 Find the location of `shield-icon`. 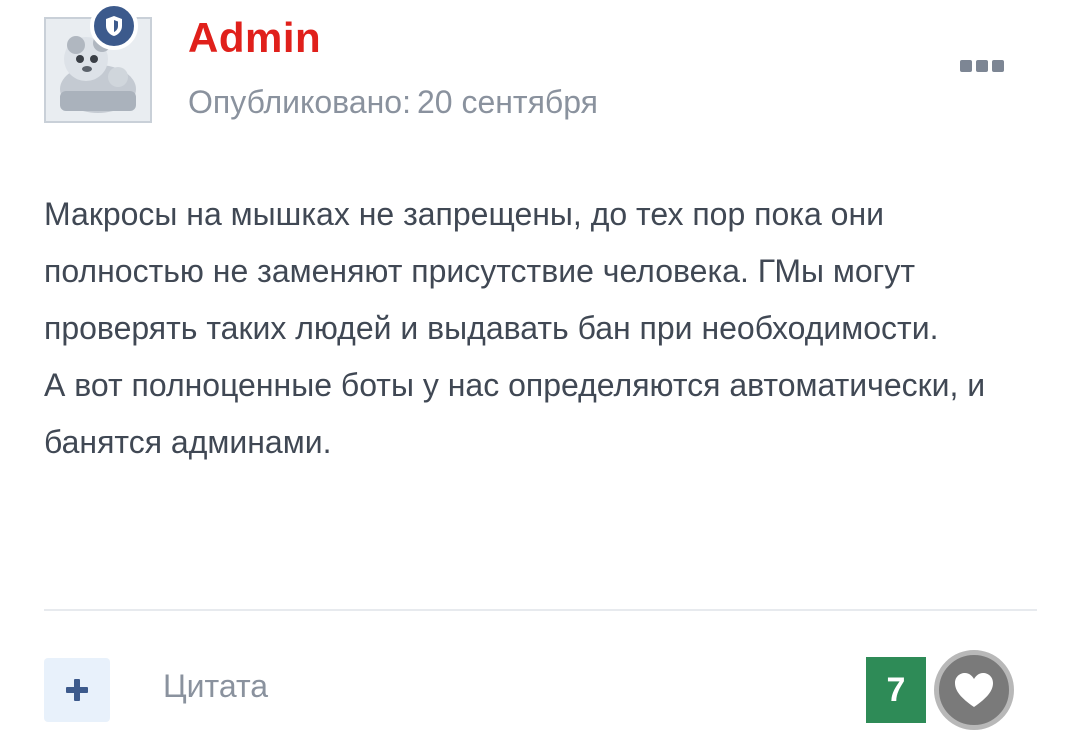

shield-icon is located at coordinates (114, 26).